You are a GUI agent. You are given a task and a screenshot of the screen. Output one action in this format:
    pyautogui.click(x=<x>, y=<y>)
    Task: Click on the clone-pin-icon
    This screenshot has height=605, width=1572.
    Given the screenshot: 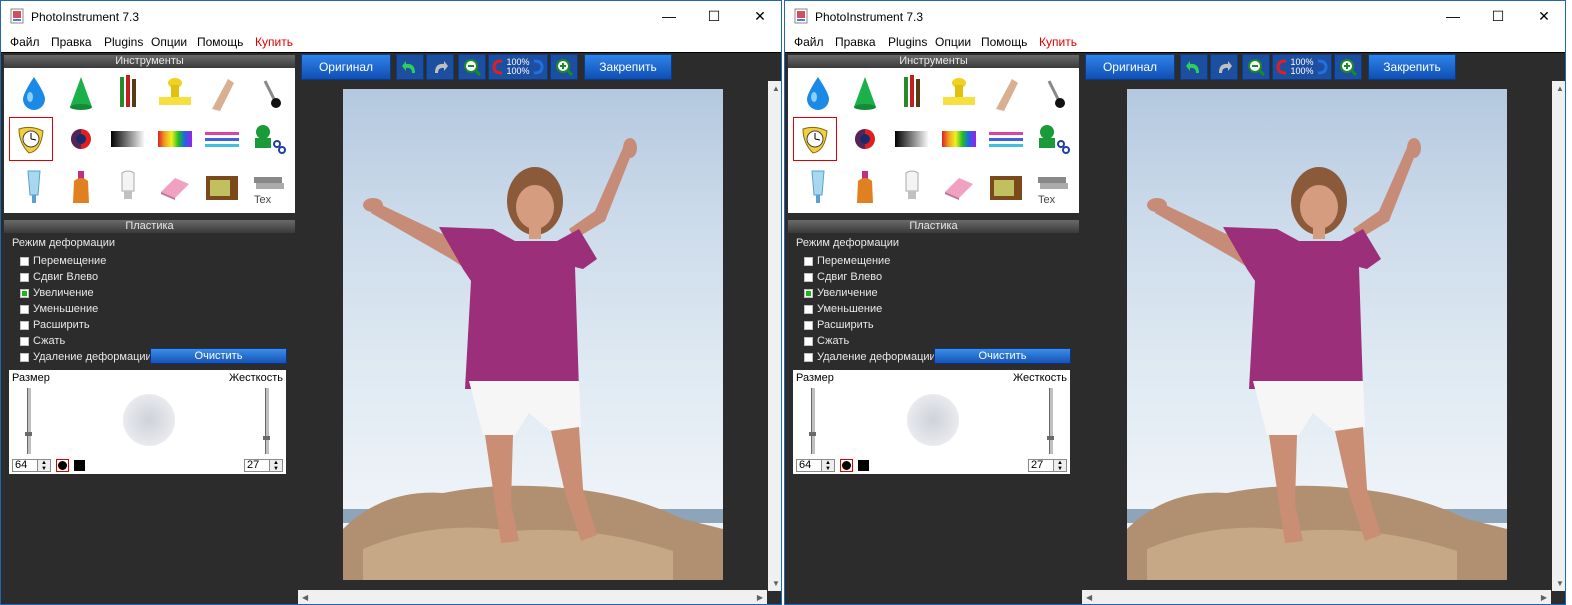 What is the action you would take?
    pyautogui.click(x=269, y=93)
    